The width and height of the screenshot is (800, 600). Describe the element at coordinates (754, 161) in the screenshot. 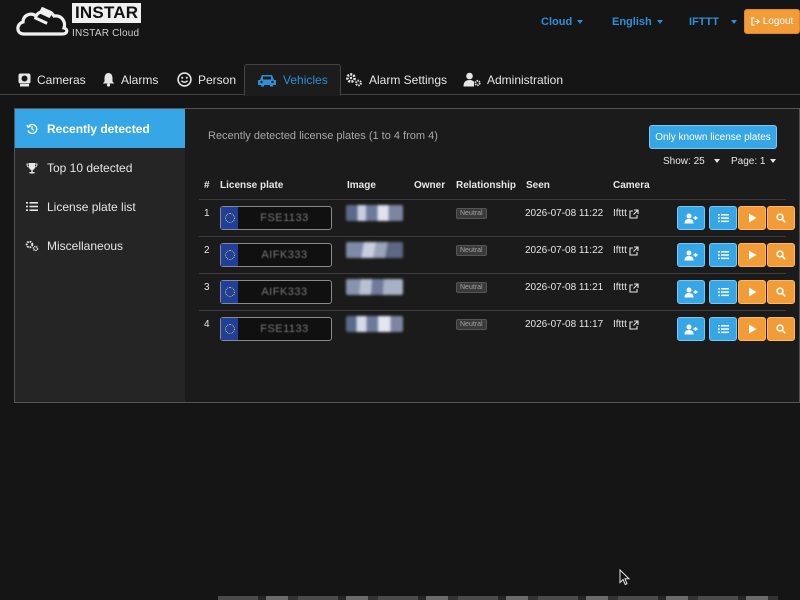

I see `page-dropdown: Page: 1` at that location.